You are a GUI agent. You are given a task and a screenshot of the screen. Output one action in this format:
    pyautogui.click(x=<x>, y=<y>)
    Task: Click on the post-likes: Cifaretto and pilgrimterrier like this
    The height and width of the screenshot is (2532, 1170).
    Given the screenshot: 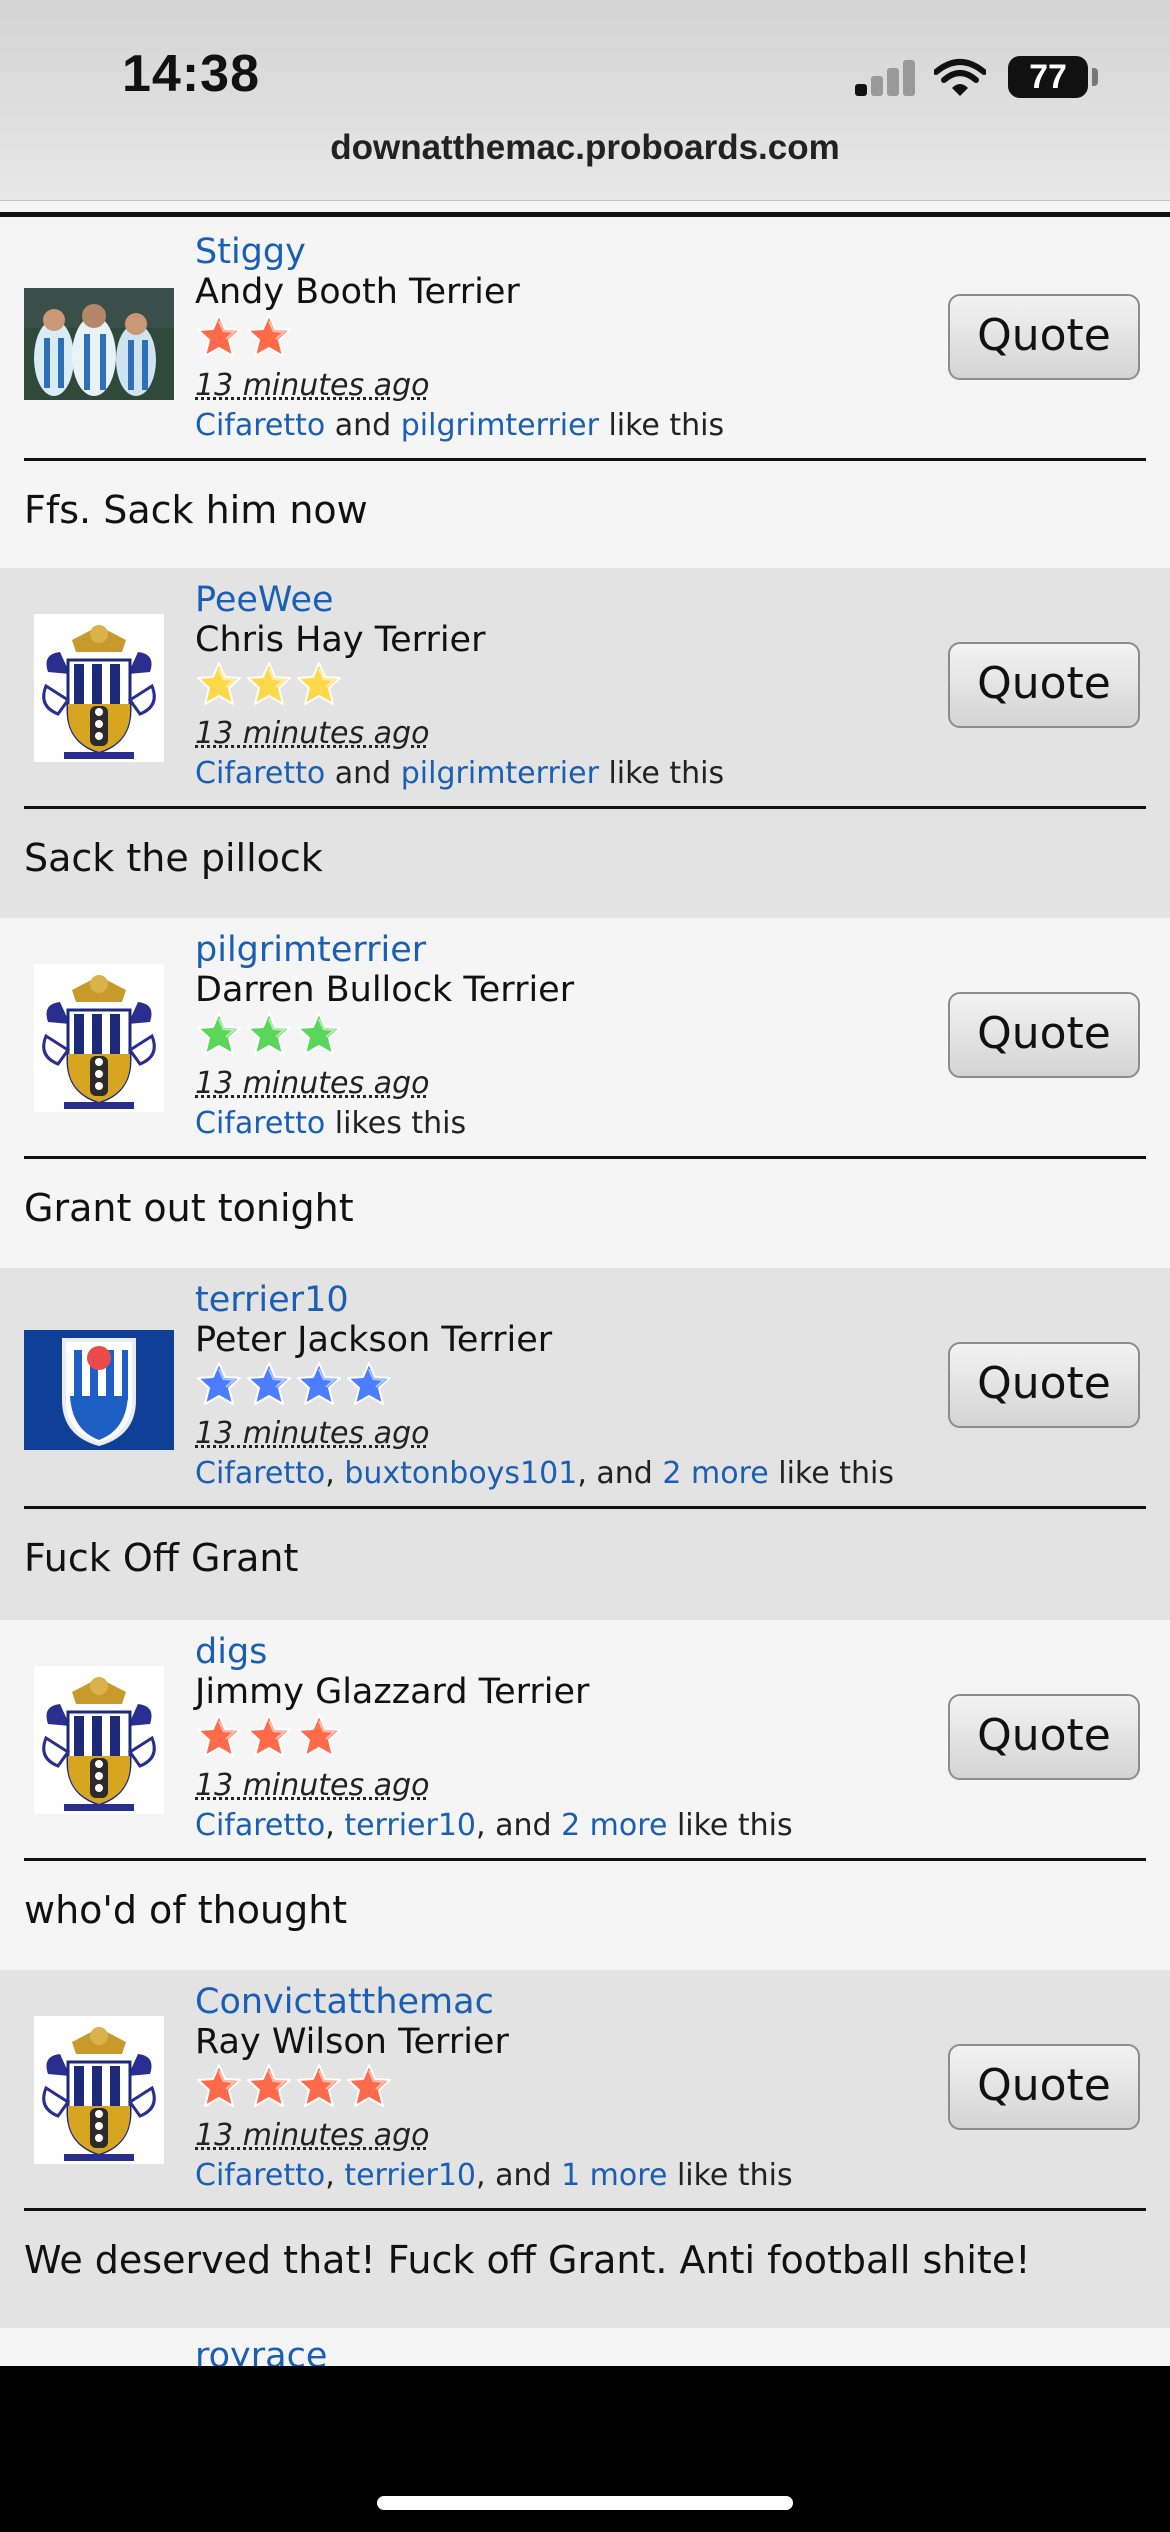 What is the action you would take?
    pyautogui.click(x=459, y=425)
    